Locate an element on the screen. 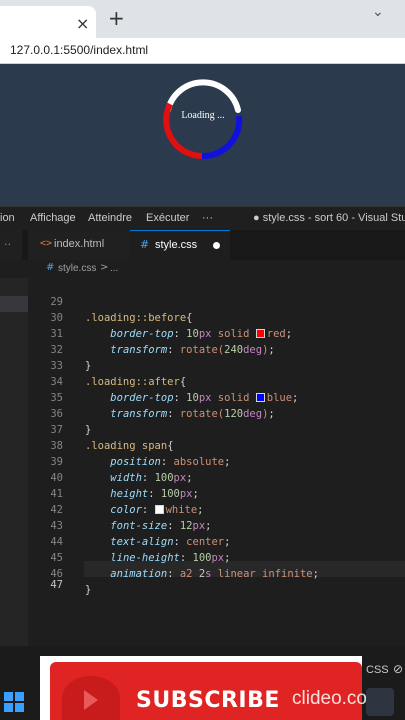 Image resolution: width=405 pixels, height=720 pixels. code-line: 29 .loading::before{ is located at coordinates (216, 301).